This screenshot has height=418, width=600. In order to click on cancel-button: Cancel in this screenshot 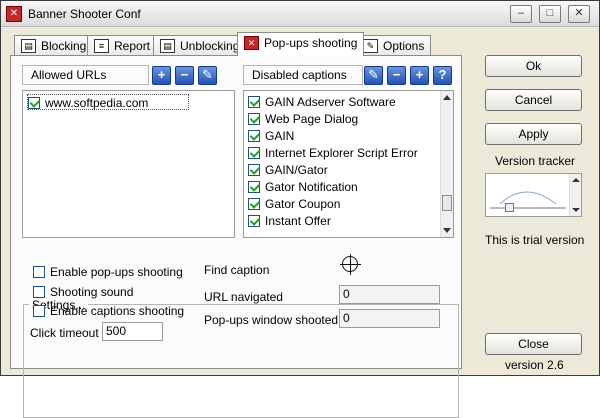, I will do `click(533, 100)`.